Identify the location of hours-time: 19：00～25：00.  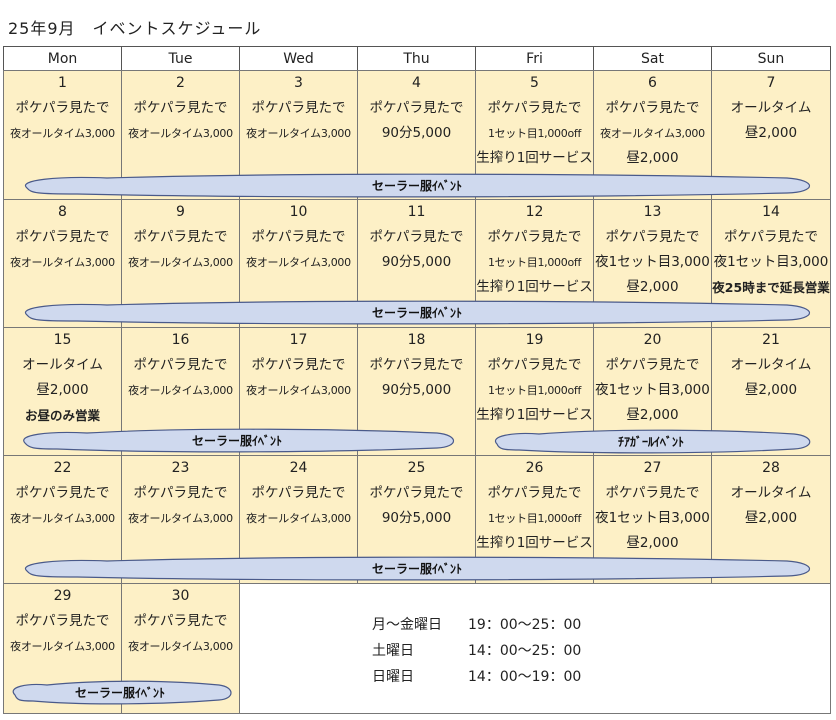
(525, 625).